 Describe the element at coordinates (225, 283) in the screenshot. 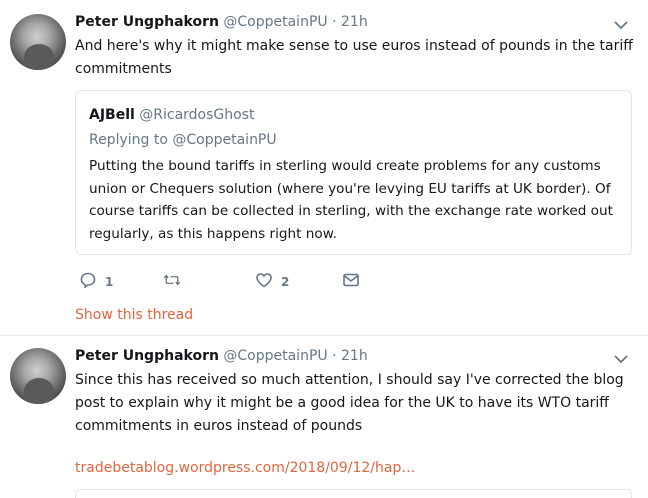

I see `tweet-actions: 1 2` at that location.